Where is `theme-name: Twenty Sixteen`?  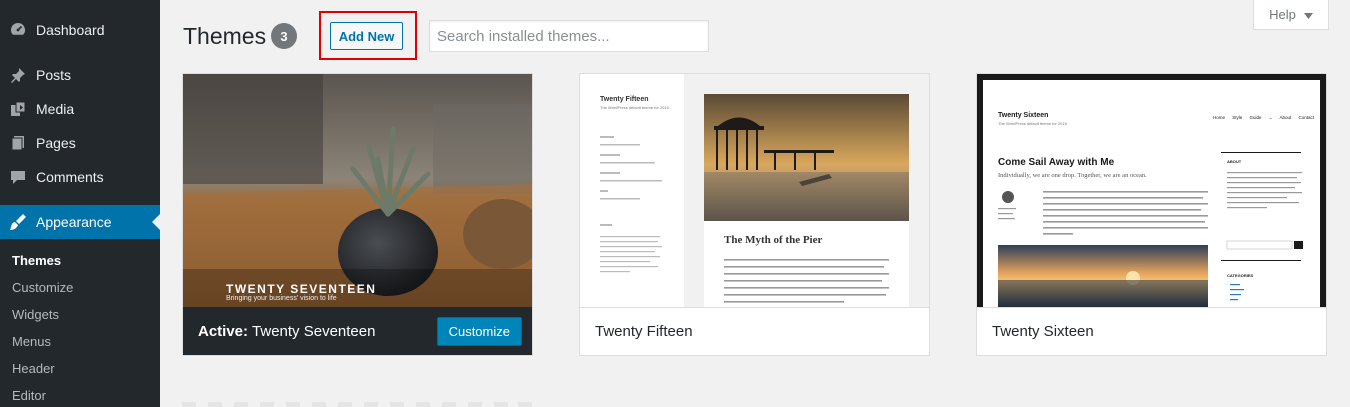
theme-name: Twenty Sixteen is located at coordinates (1043, 331).